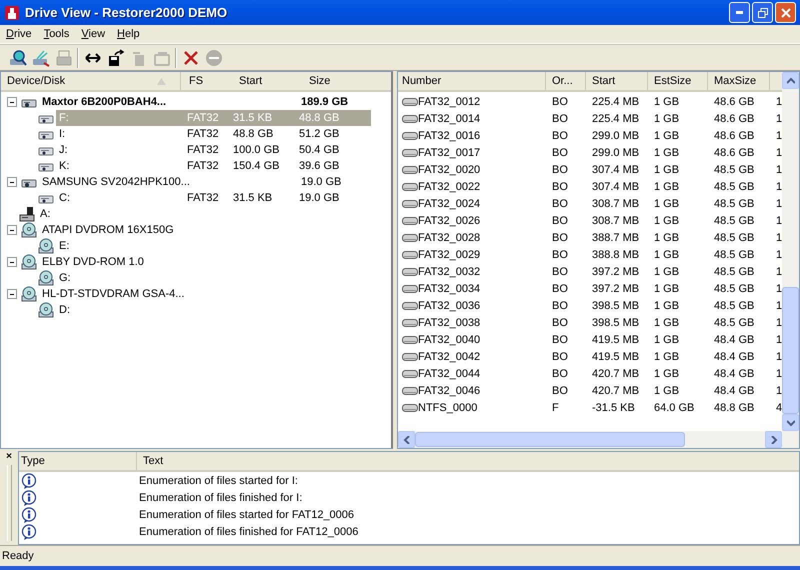 Image resolution: width=800 pixels, height=570 pixels. I want to click on tree-cell-text: 150.4 GB, so click(256, 166).